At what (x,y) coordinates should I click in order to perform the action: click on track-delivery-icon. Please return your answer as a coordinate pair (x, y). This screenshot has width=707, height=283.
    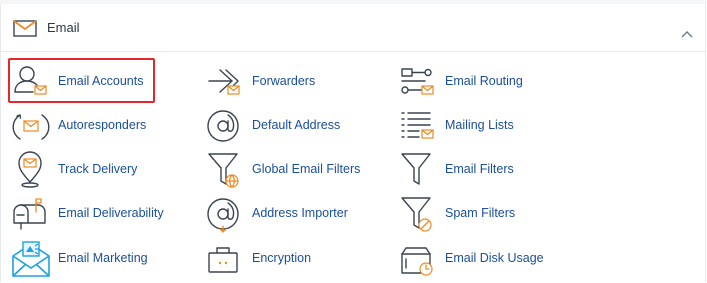
    Looking at the image, I should click on (31, 170).